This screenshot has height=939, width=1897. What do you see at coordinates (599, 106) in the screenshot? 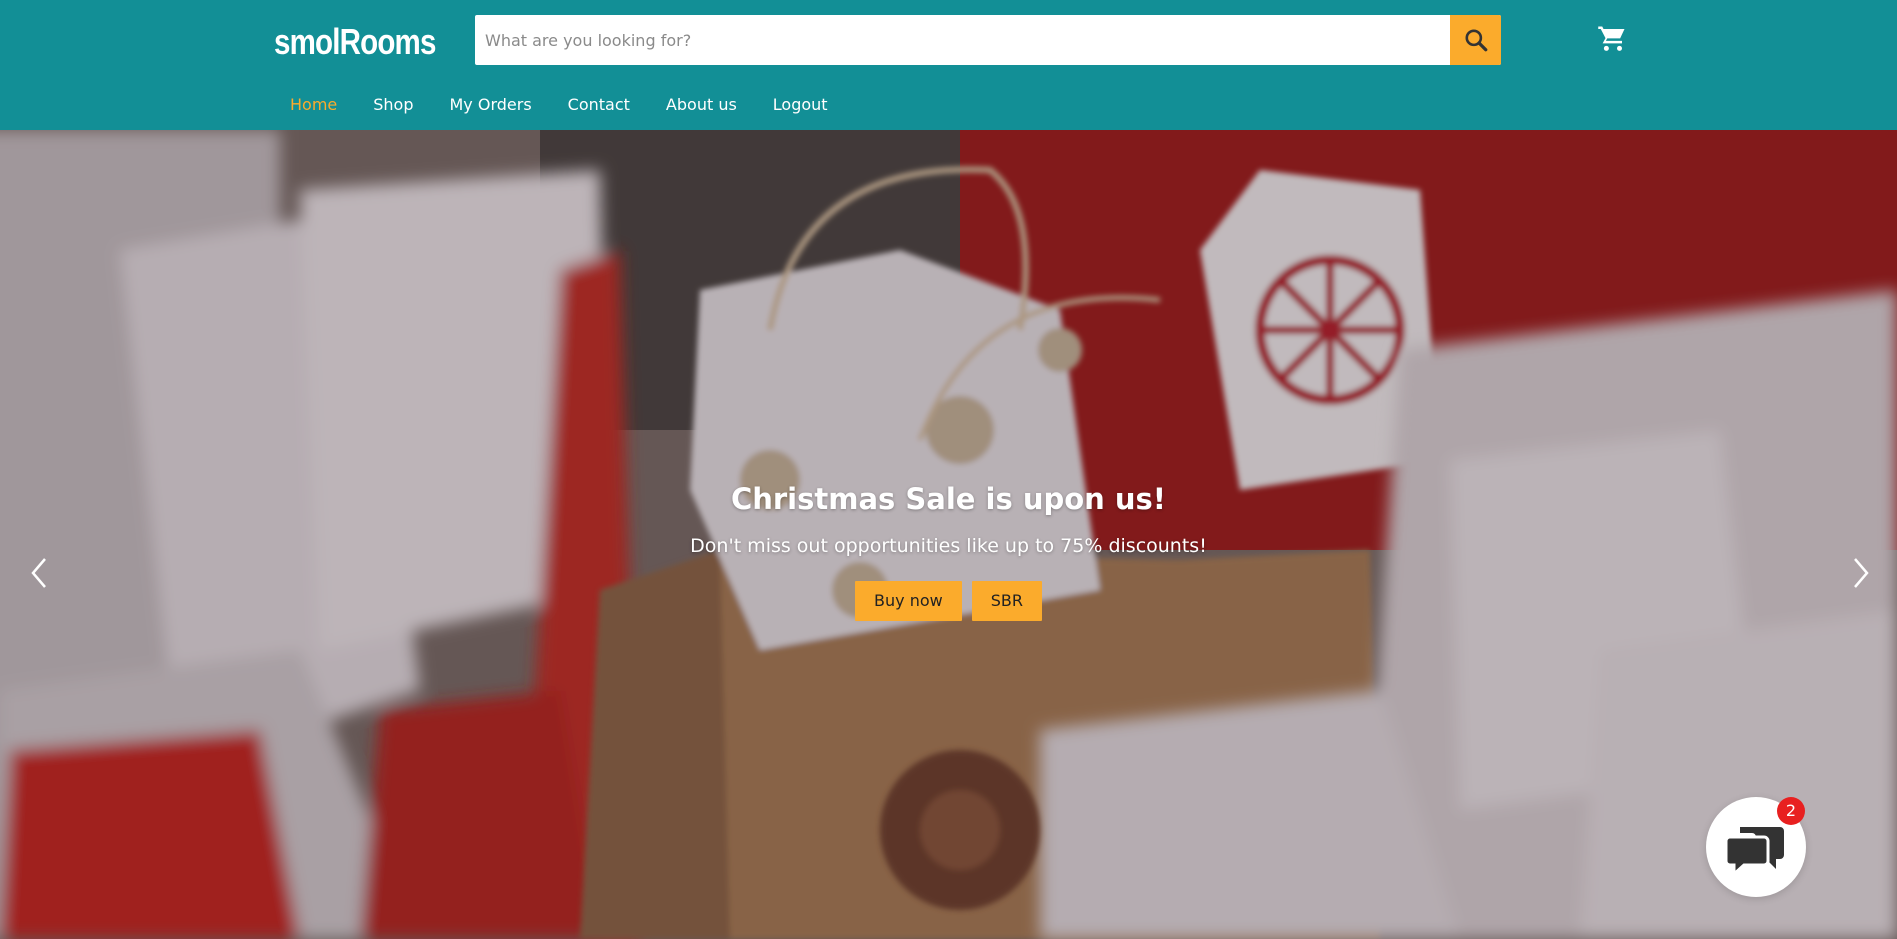
I see `nav-item-contact: Contact` at bounding box center [599, 106].